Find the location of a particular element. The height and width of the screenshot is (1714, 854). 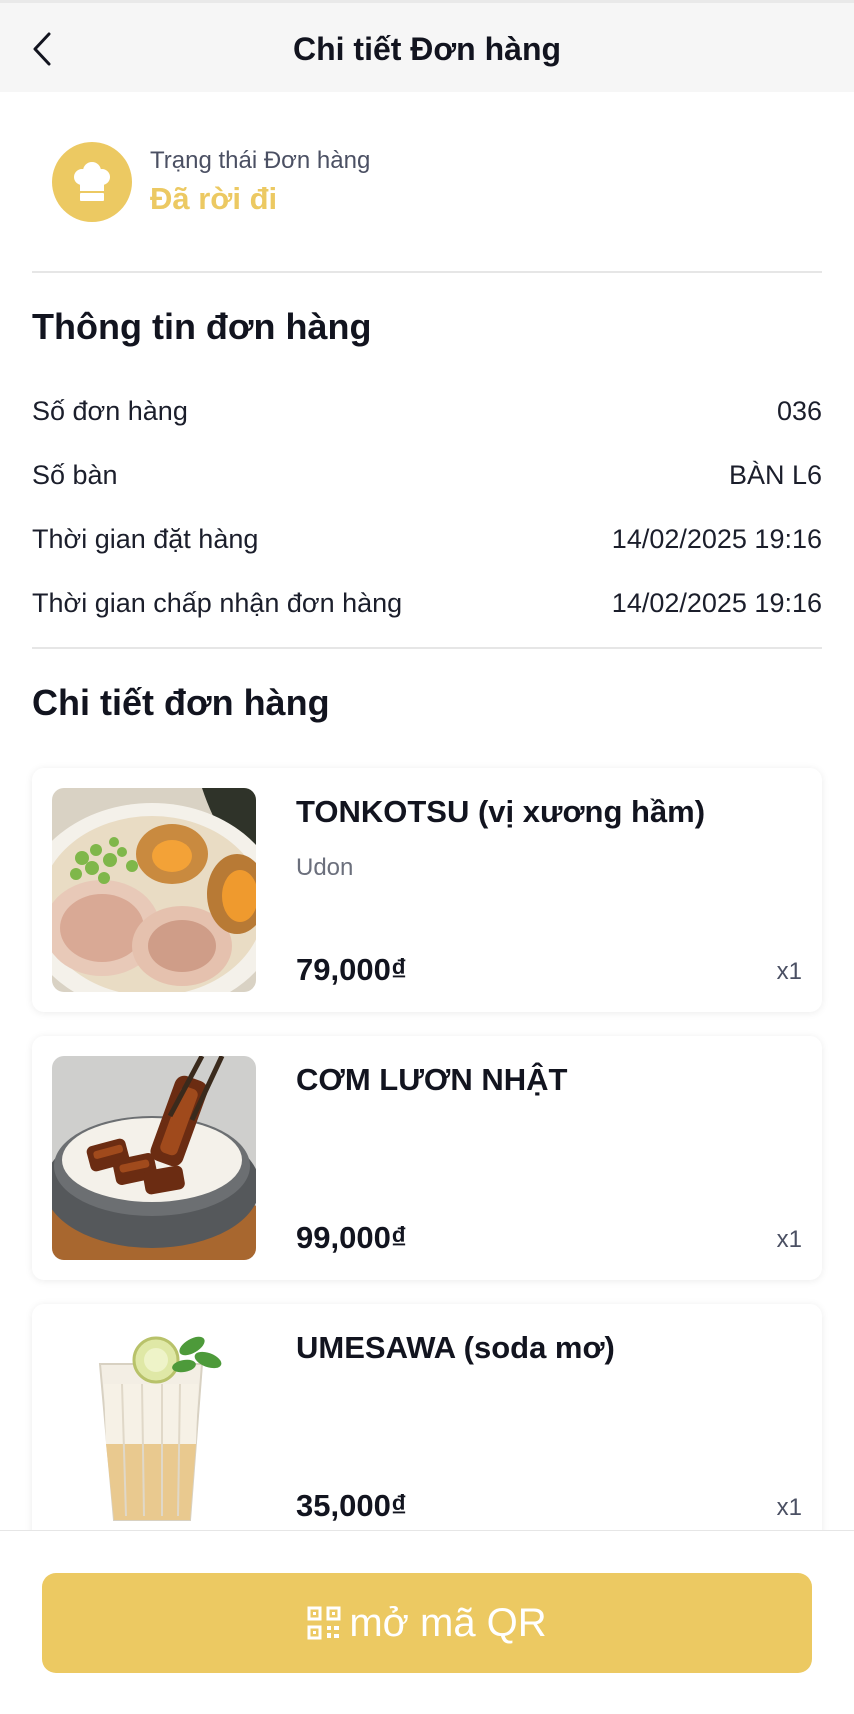

item-price: 79,000₫ is located at coordinates (351, 969).